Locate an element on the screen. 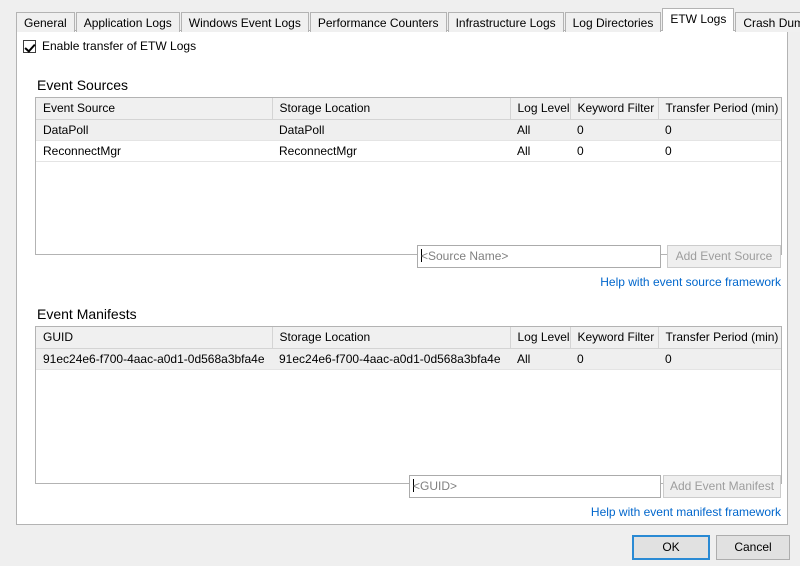  tab-label: Performance Counters is located at coordinates (378, 23).